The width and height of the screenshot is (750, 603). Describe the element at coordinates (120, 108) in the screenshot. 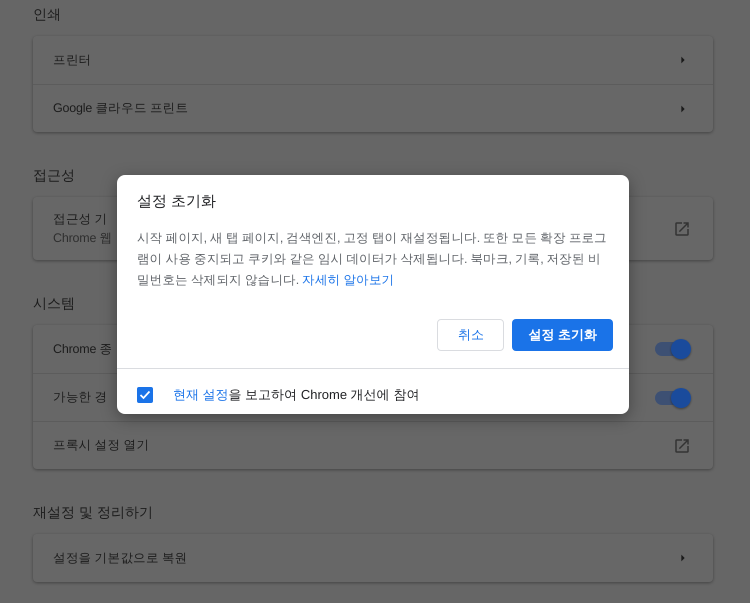

I see `row-label: Google 클라우드 프린트` at that location.